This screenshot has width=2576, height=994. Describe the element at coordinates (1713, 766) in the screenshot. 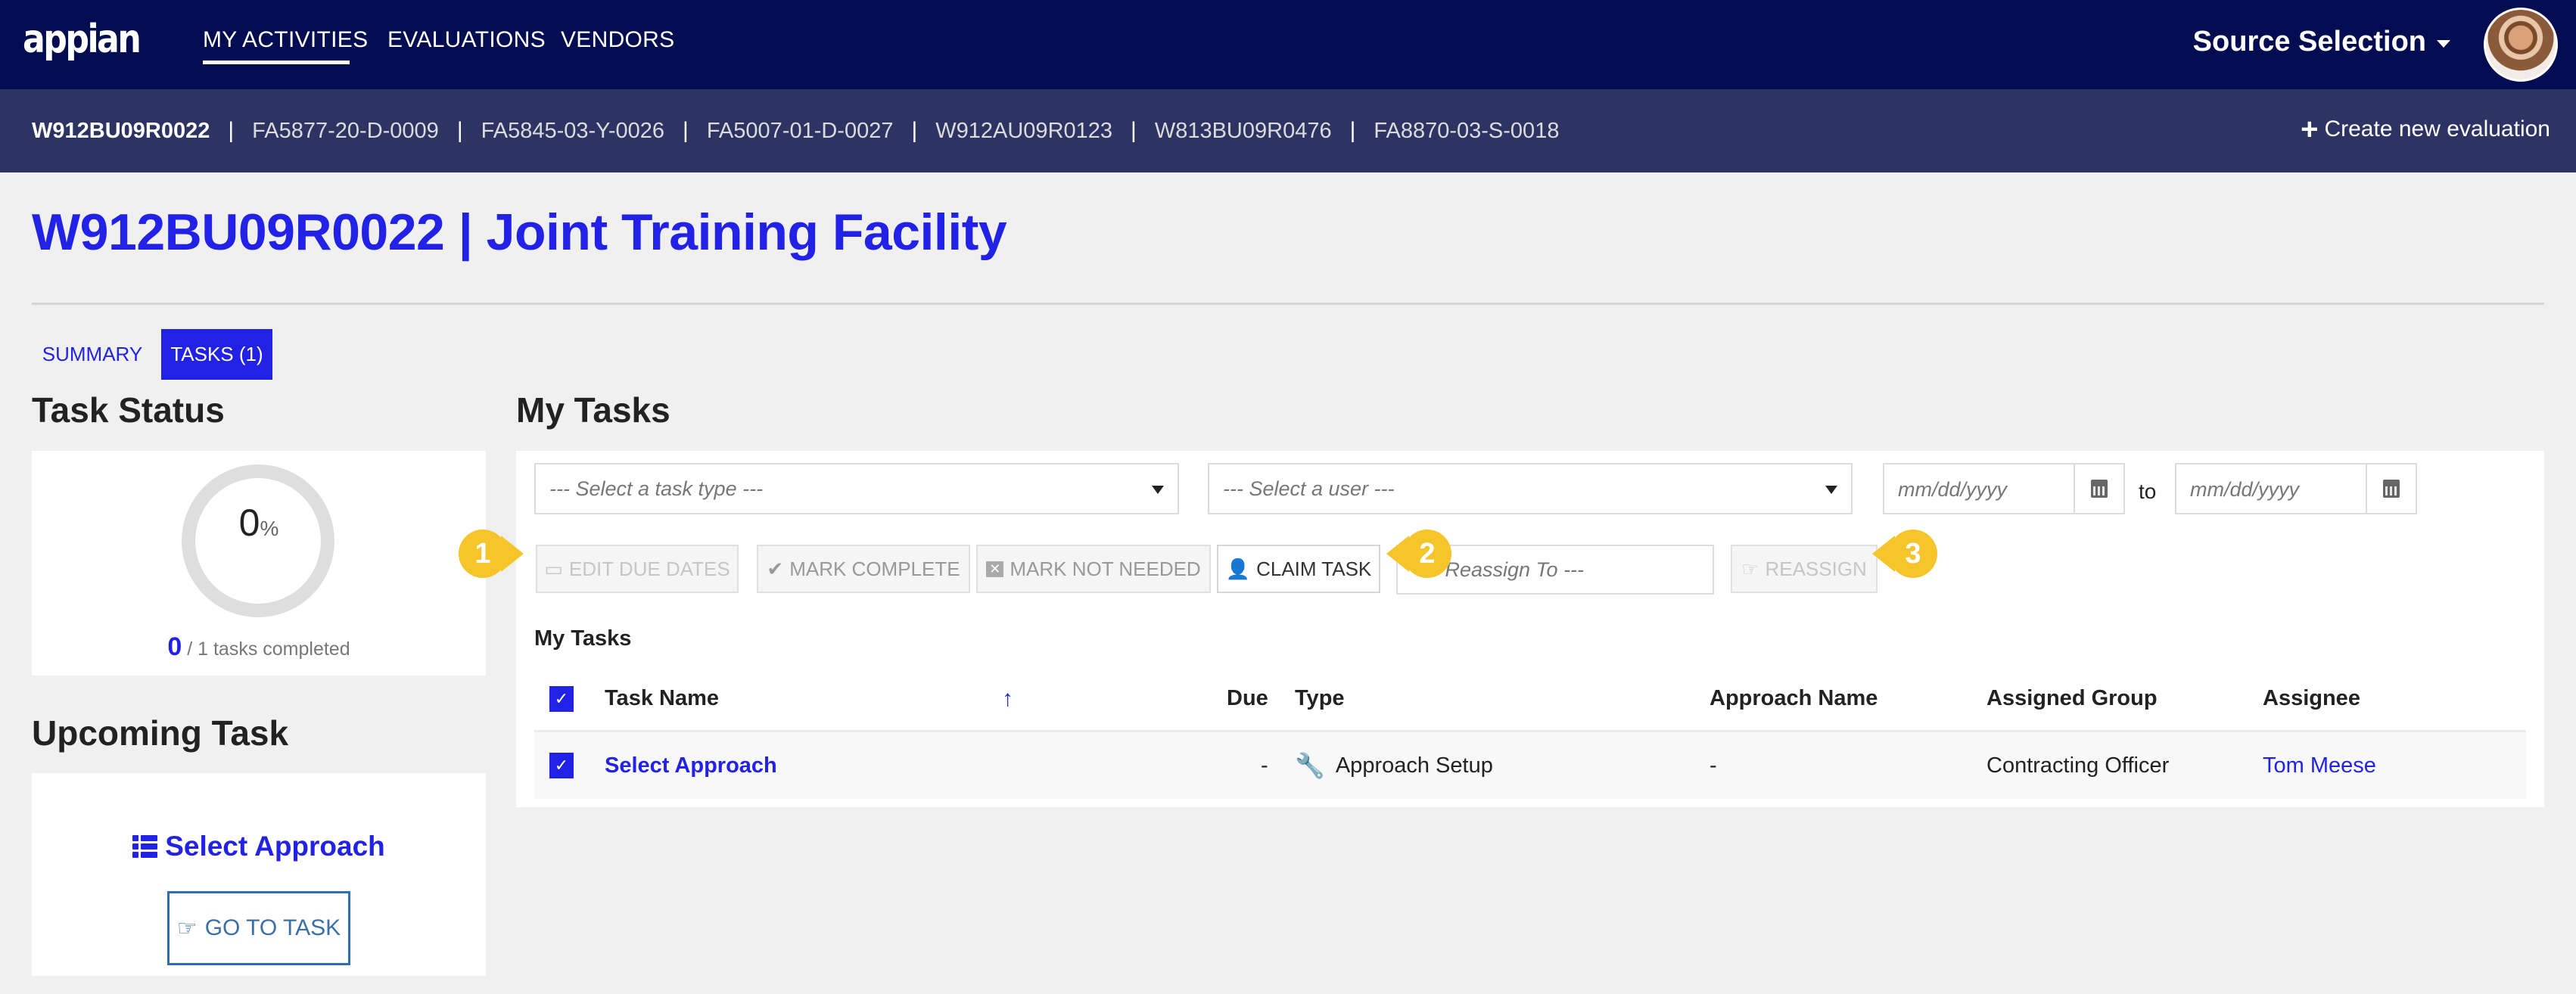

I see `approach-name-value: -` at that location.